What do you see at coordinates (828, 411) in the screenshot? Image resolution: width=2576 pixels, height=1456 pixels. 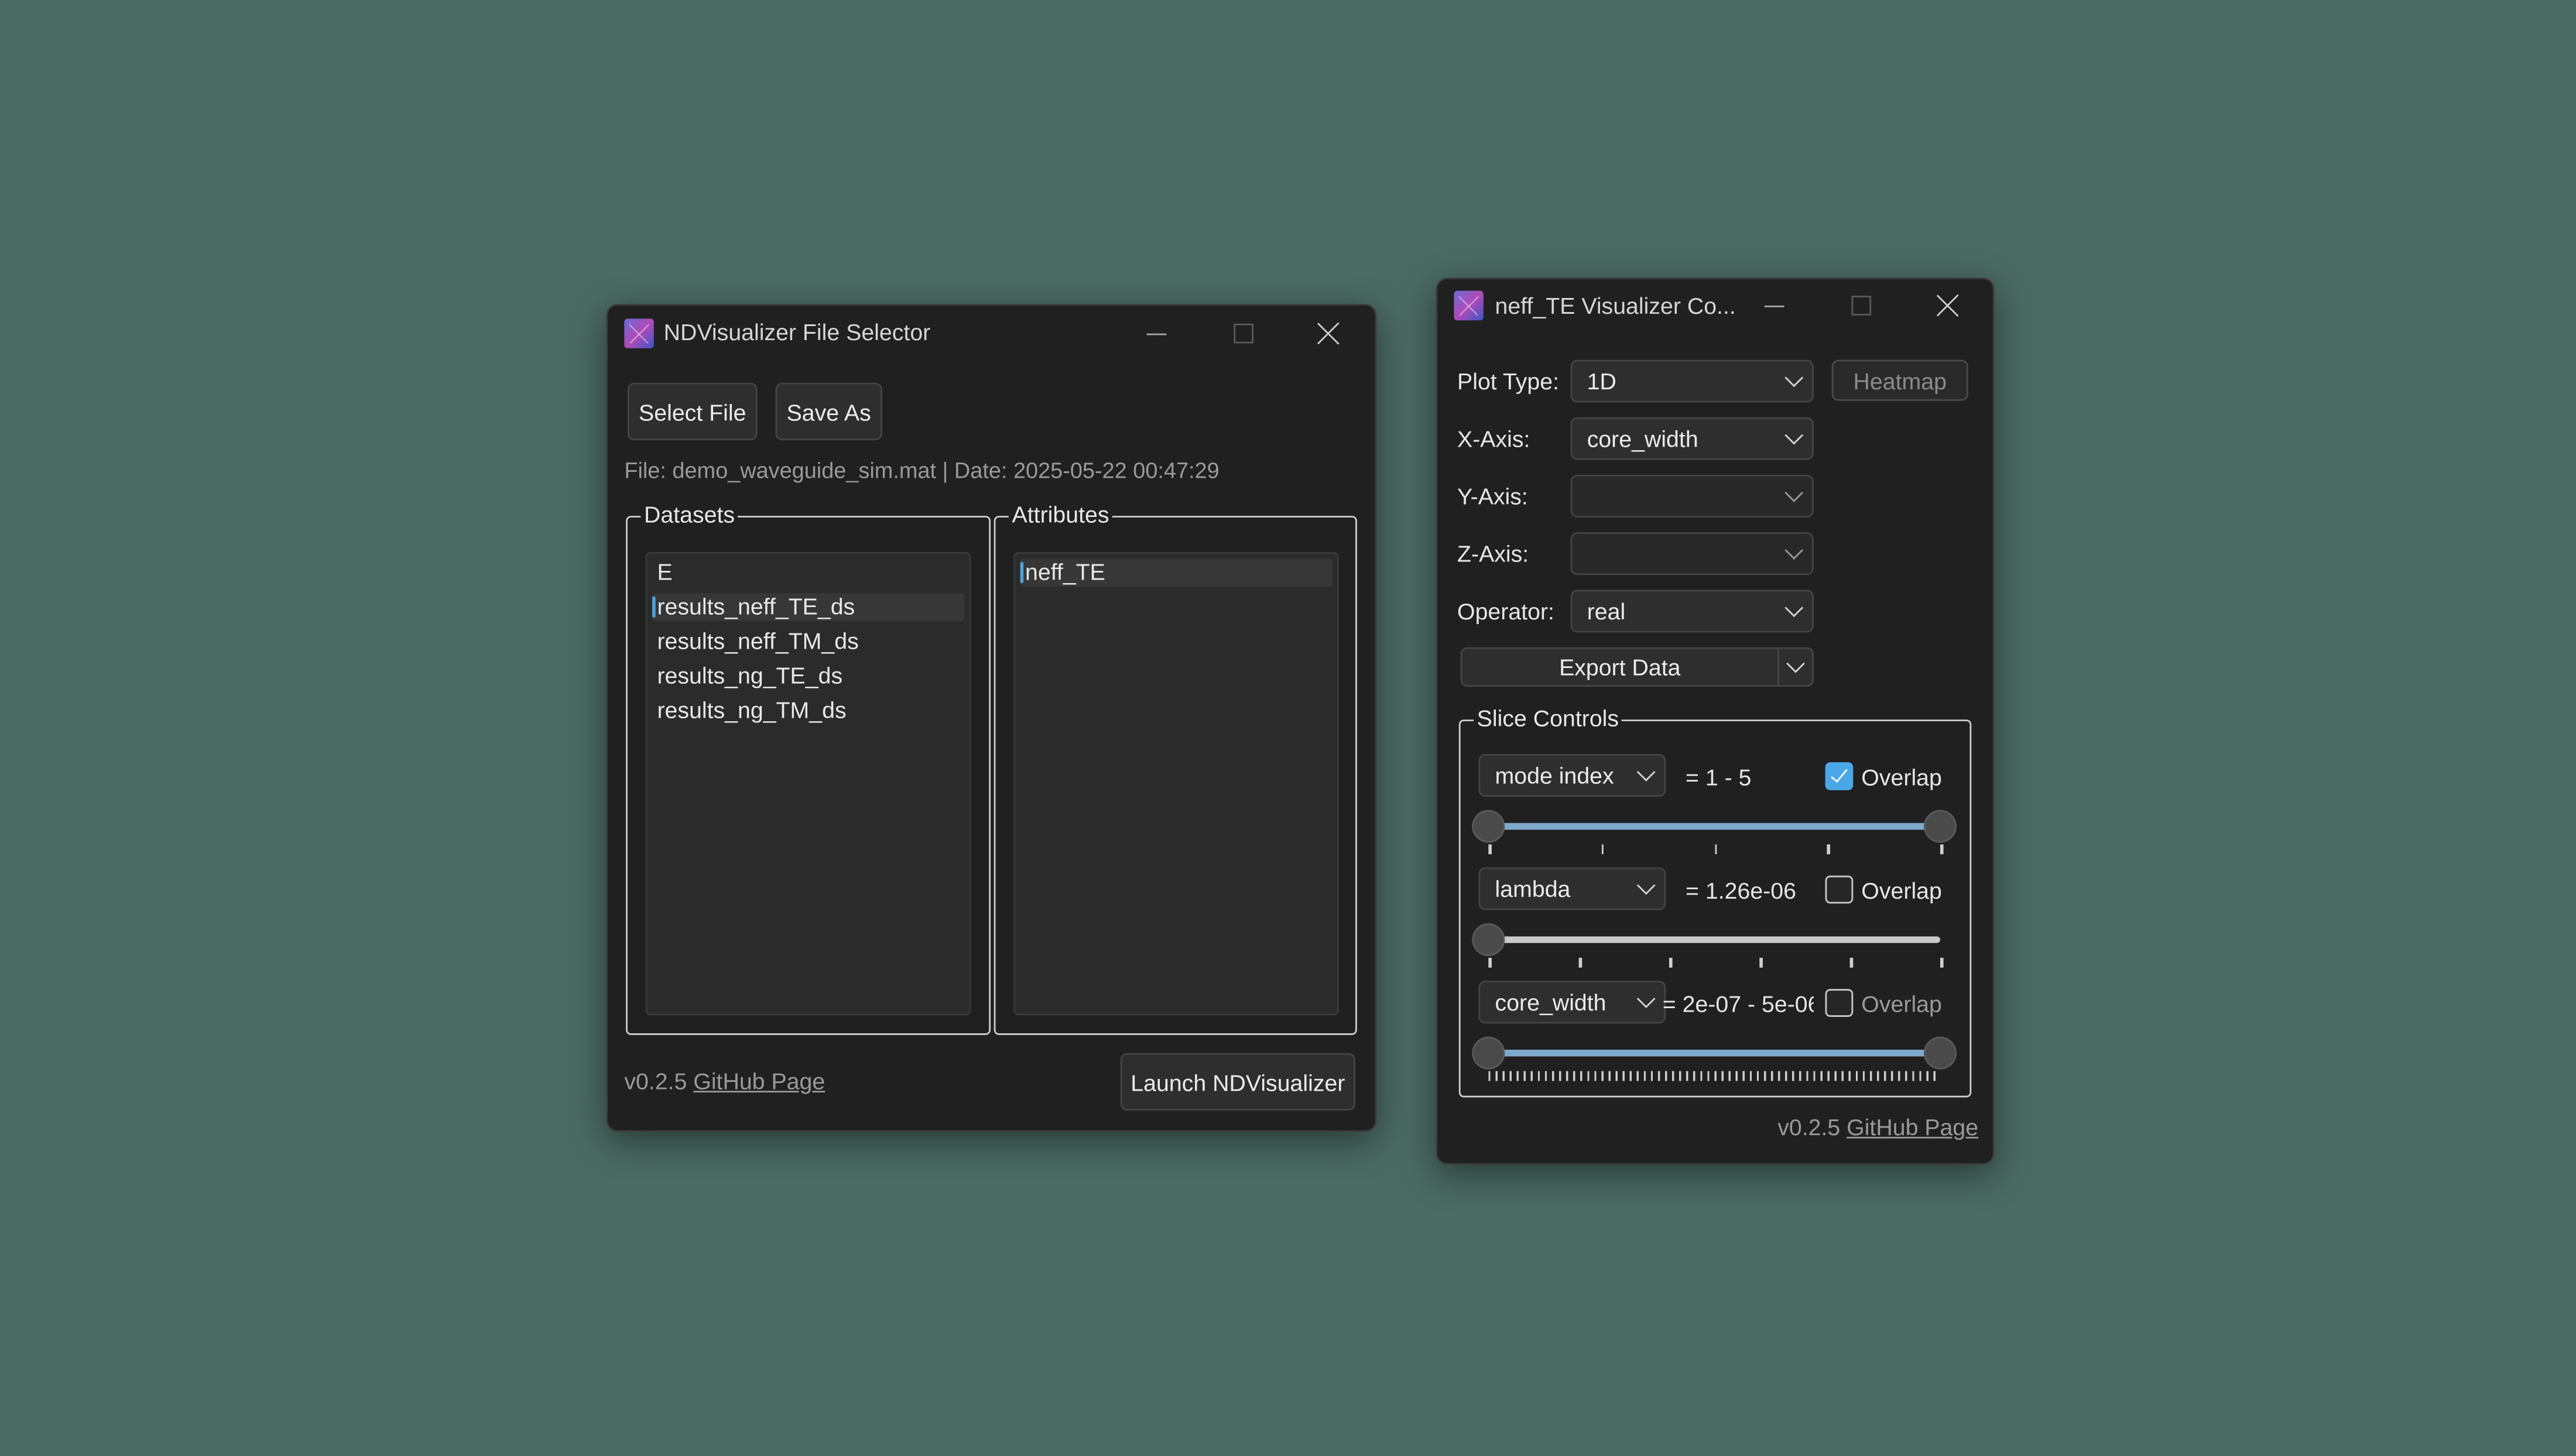 I see `save-as-button: Save As` at bounding box center [828, 411].